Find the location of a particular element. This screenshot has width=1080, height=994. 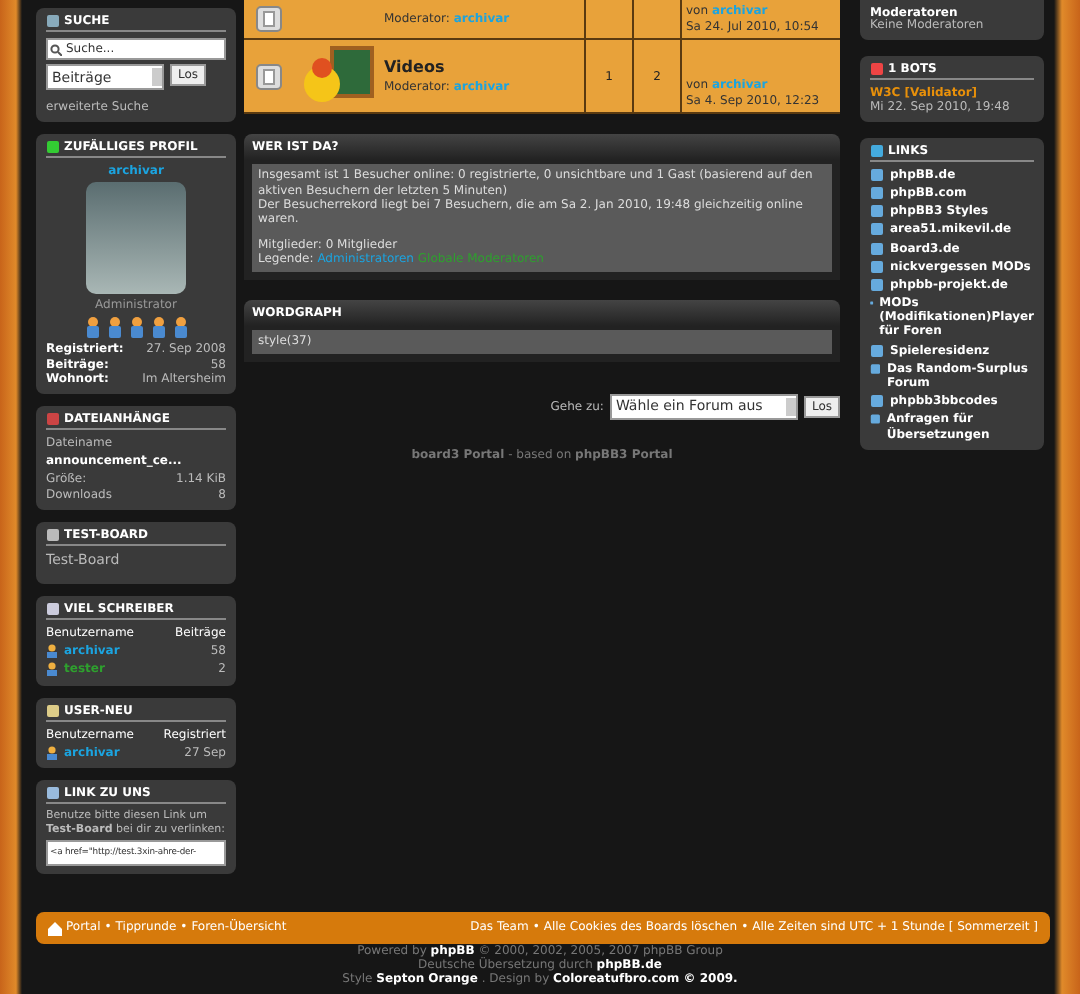

avatar-placeholder is located at coordinates (136, 238).